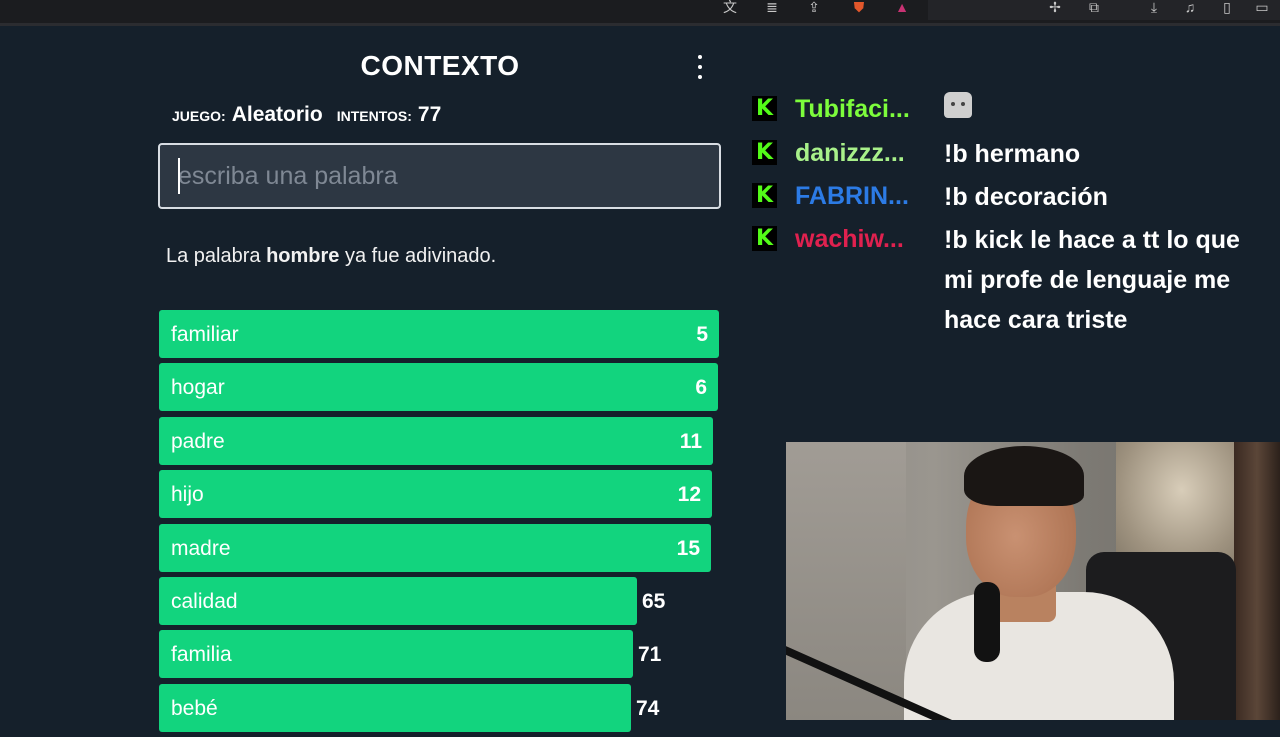  What do you see at coordinates (640, 13) in the screenshot?
I see `browser-toolbar: 文 ≣ ⇪ ⛊ ▲ ✢ ⧉ ⤓ ♫ ▯ ▭` at bounding box center [640, 13].